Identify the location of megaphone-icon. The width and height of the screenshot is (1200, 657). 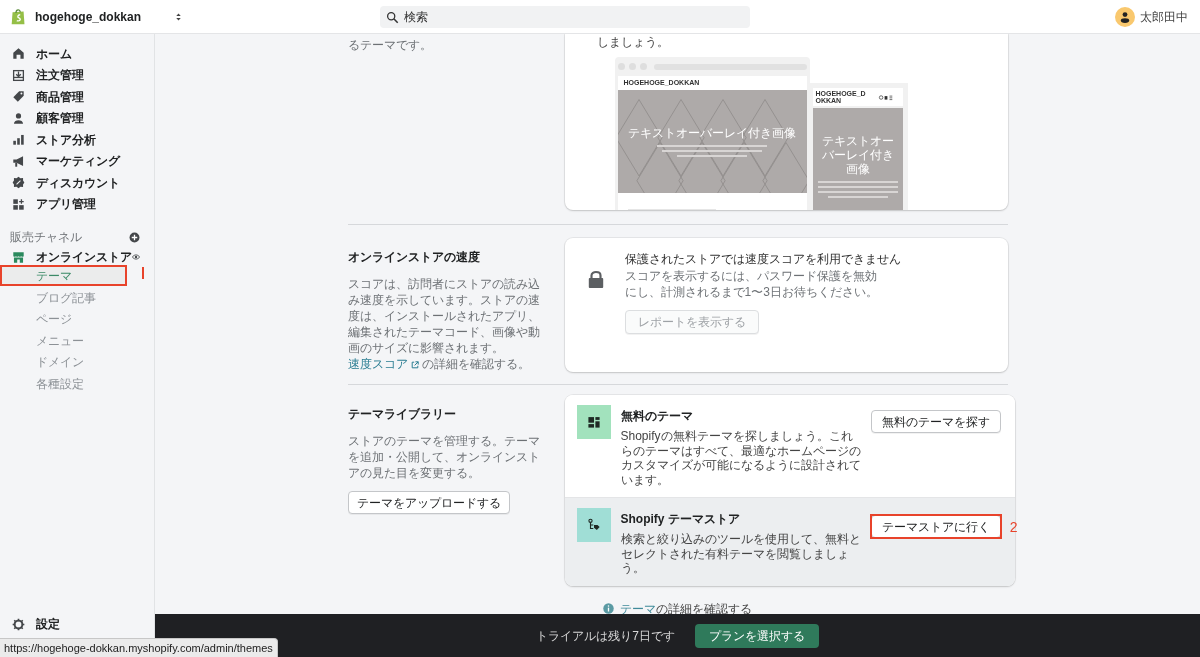
(18, 161).